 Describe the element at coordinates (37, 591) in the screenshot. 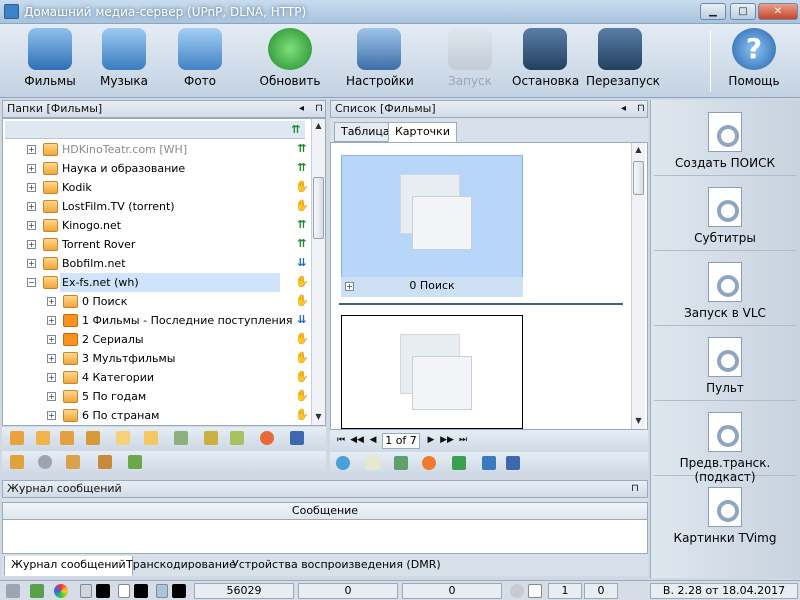

I see `network-icon` at that location.